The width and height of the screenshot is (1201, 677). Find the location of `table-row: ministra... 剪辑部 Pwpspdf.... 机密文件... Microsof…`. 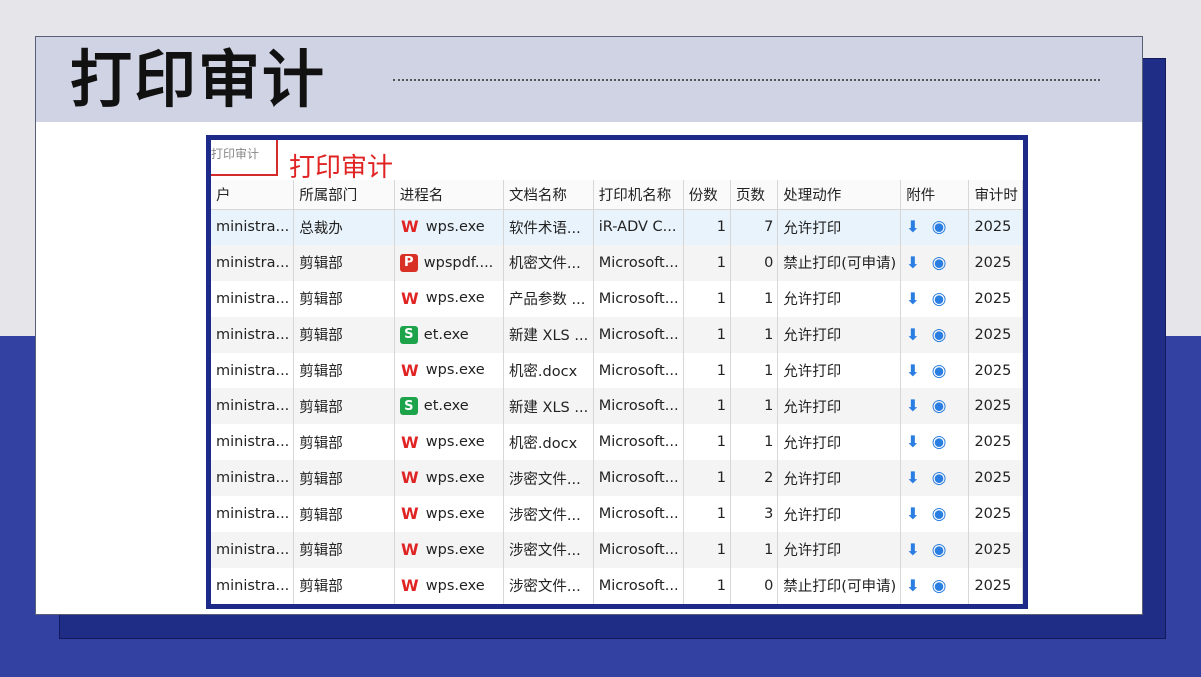

table-row: ministra... 剪辑部 Pwpspdf.... 机密文件... Microsof… is located at coordinates (617, 262).